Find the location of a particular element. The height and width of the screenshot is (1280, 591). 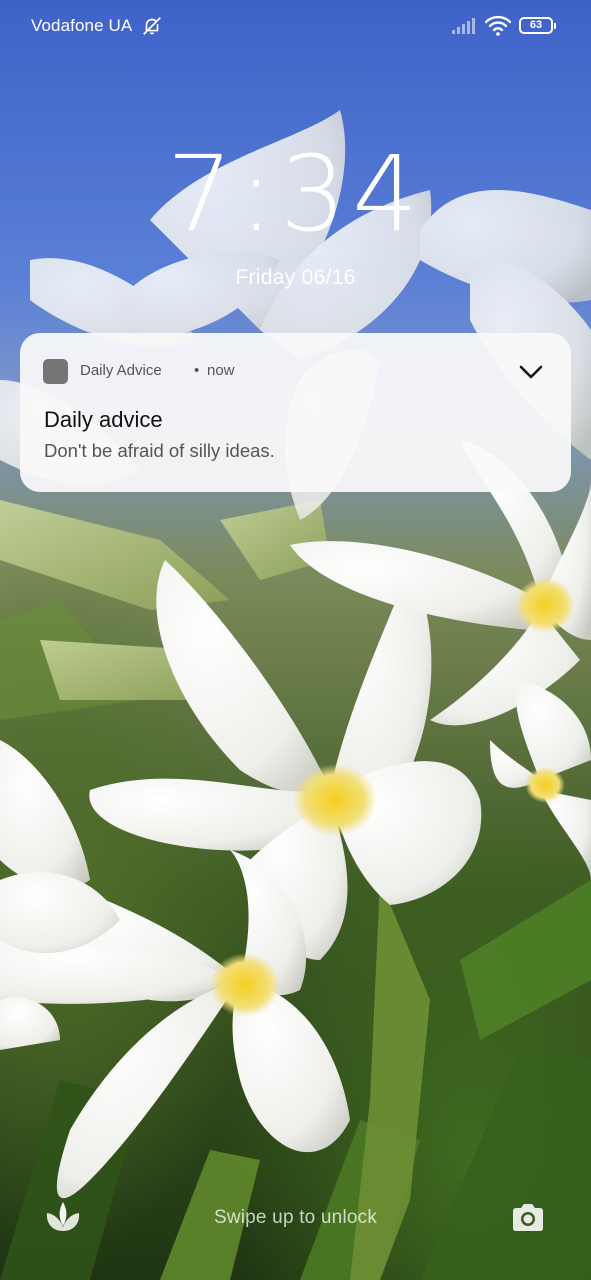

notification-app-name: Daily Advice is located at coordinates (121, 370).